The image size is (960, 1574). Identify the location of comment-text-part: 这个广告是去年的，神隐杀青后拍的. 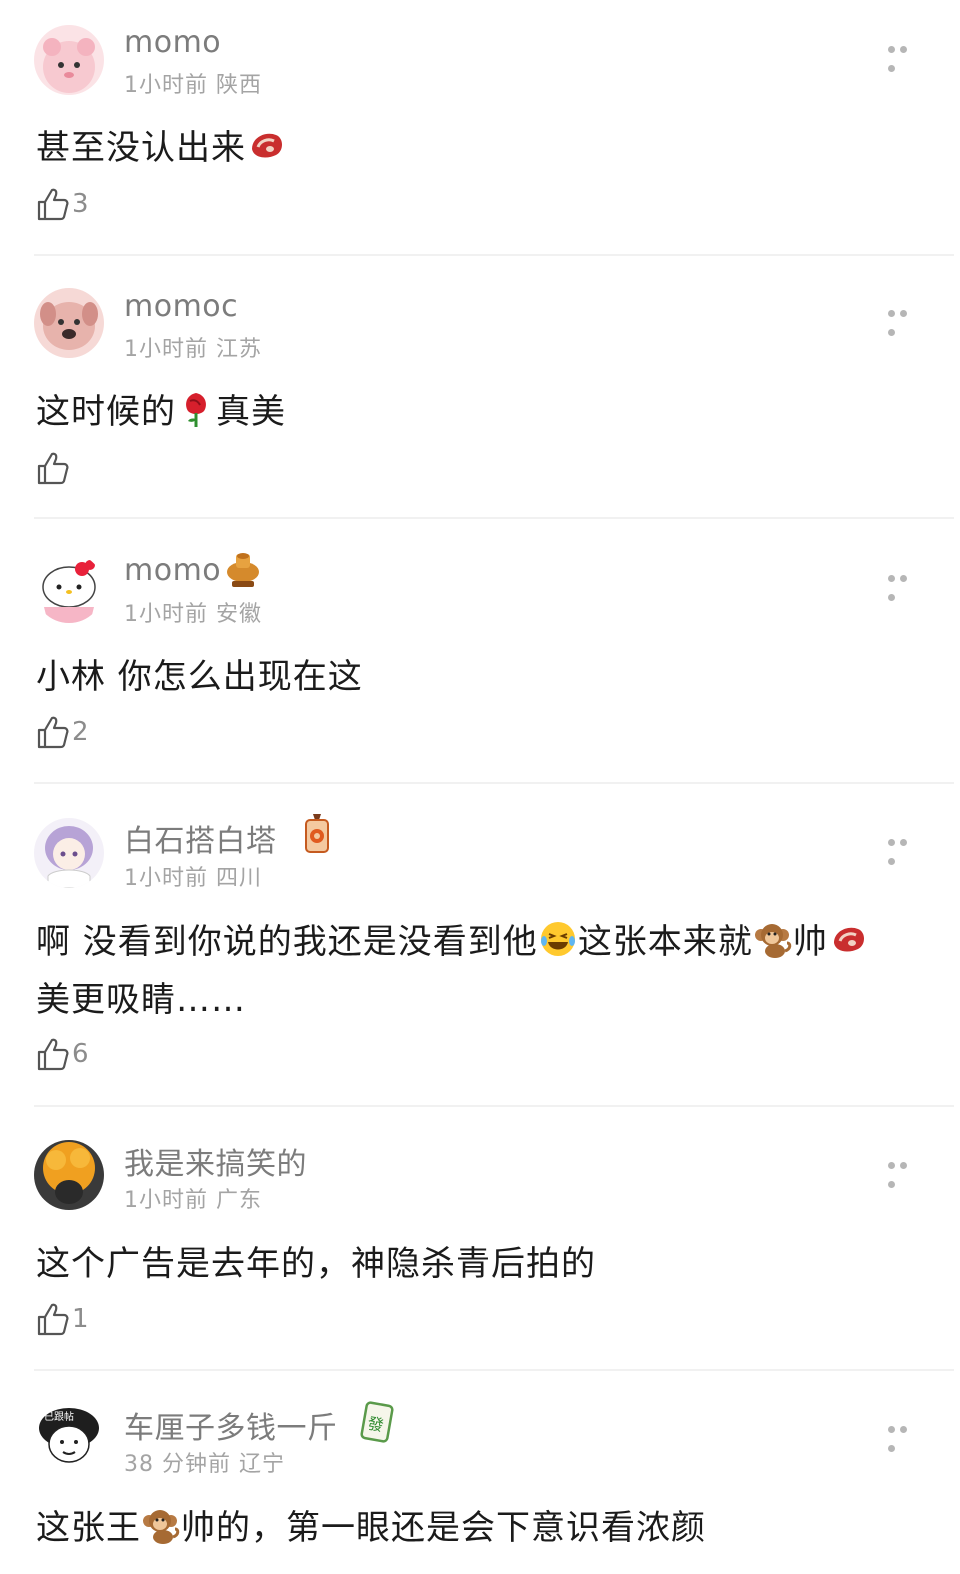
(316, 1264).